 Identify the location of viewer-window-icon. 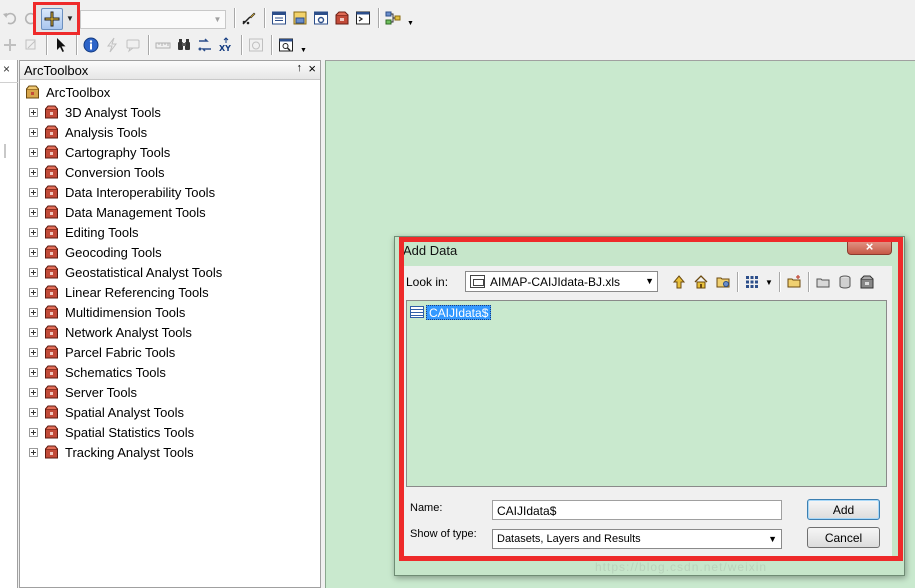
(286, 45).